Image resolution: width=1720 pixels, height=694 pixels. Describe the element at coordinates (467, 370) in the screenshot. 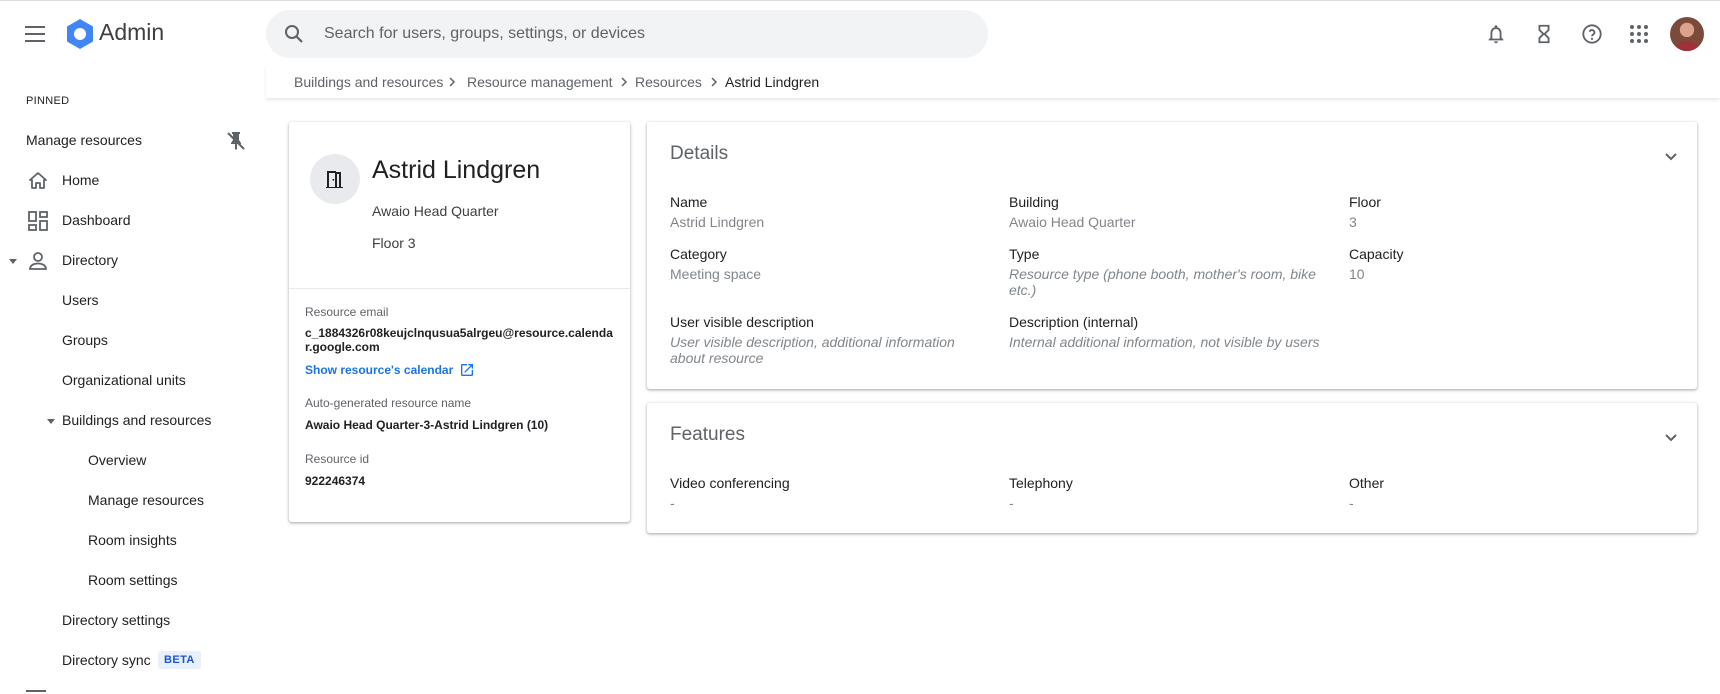

I see `open-in-new-icon` at that location.